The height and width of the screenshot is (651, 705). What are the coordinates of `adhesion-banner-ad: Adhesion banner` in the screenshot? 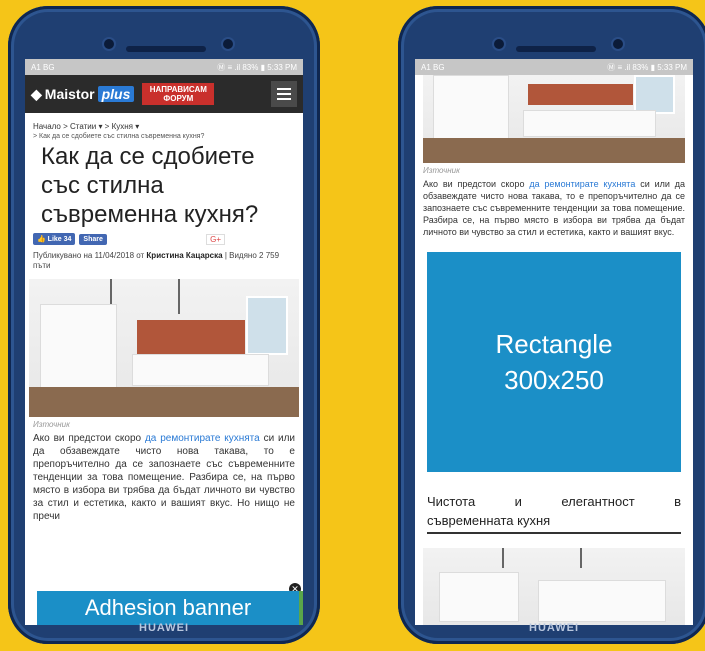 It's located at (170, 608).